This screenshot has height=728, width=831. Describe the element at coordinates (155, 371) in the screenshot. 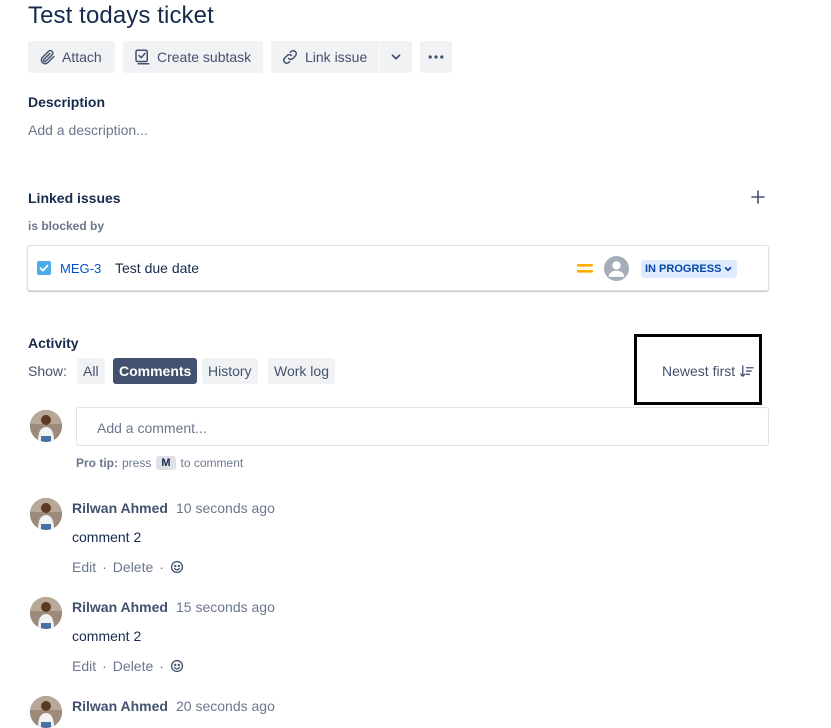

I see `filter-comments: Comments` at that location.